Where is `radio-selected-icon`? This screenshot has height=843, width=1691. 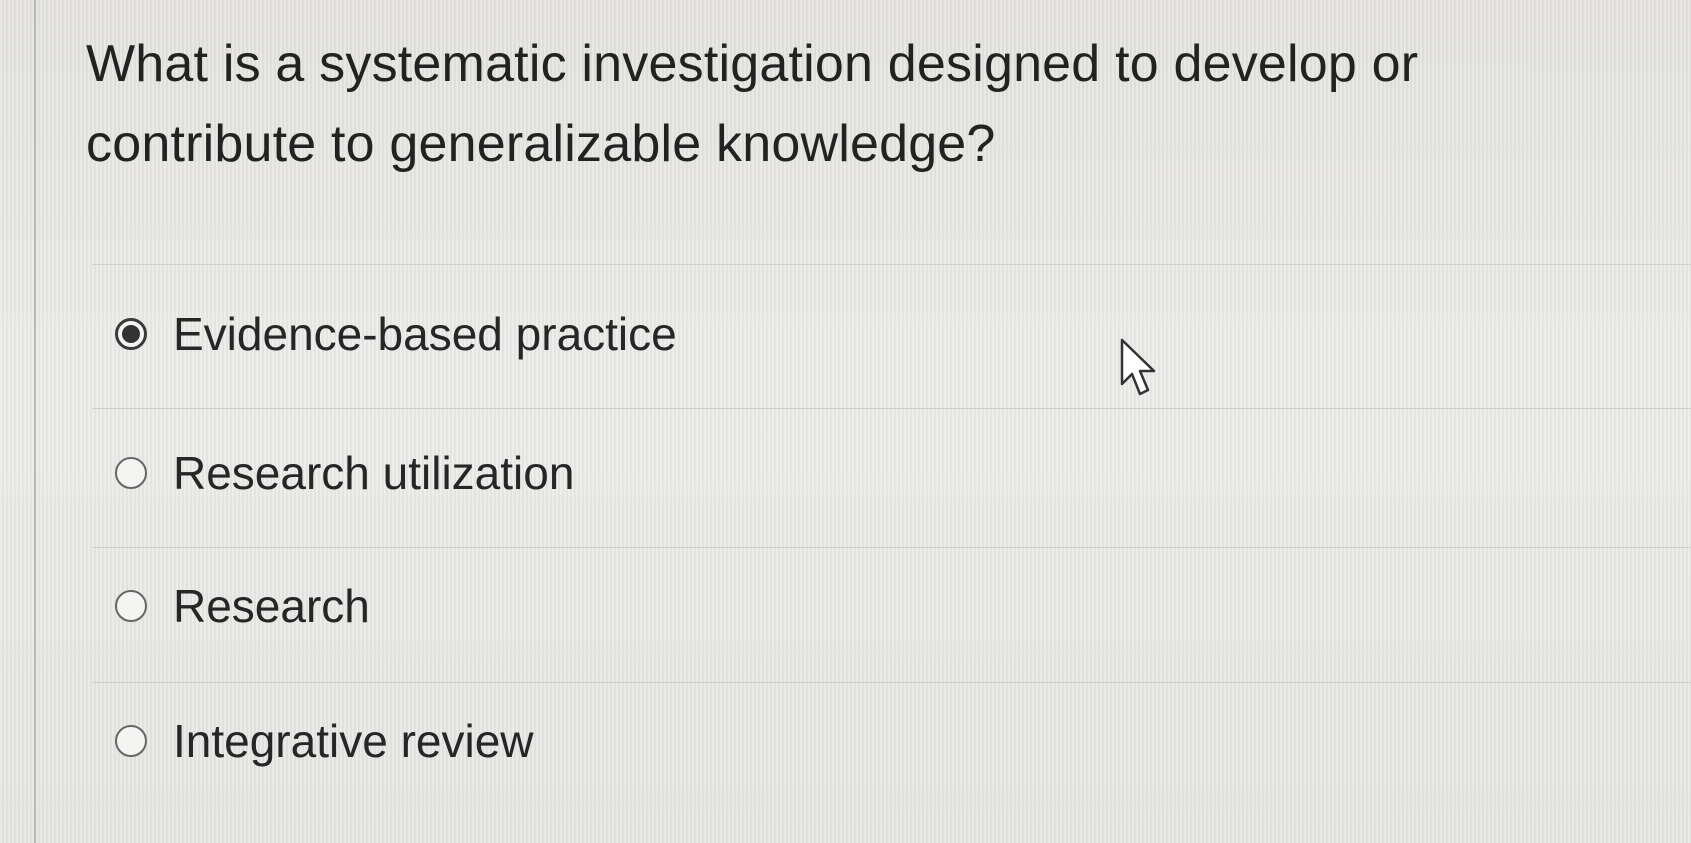
radio-selected-icon is located at coordinates (131, 334).